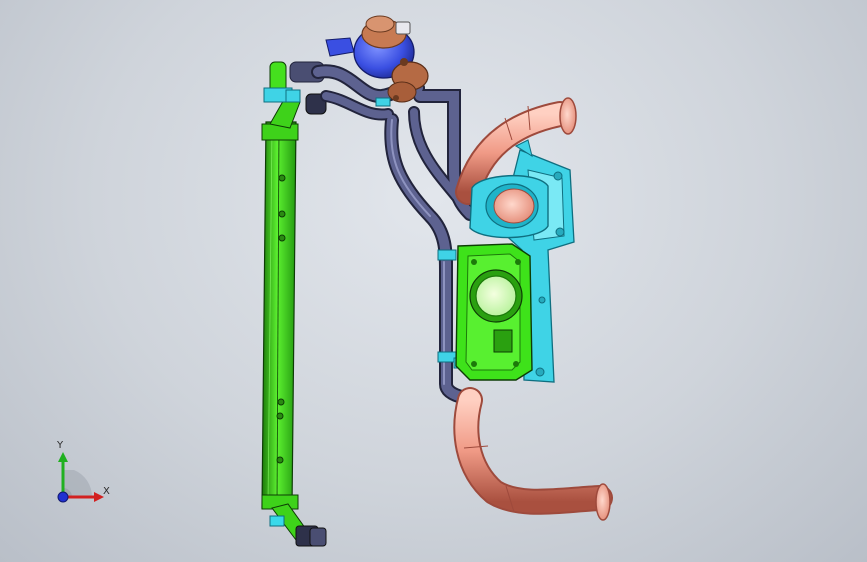 Image resolution: width=867 pixels, height=562 pixels. I want to click on y-axis-label: Y, so click(60, 445).